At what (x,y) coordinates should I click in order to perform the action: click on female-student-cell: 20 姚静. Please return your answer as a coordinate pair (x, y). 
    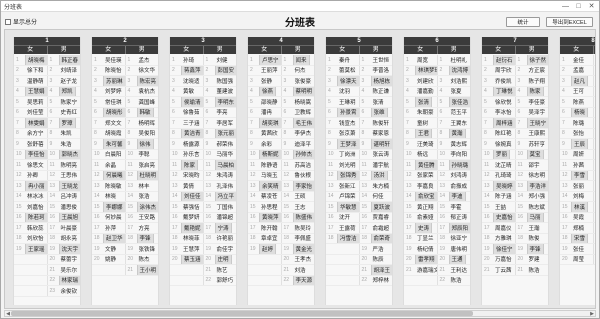
    Looking at the image, I should click on (108, 260).